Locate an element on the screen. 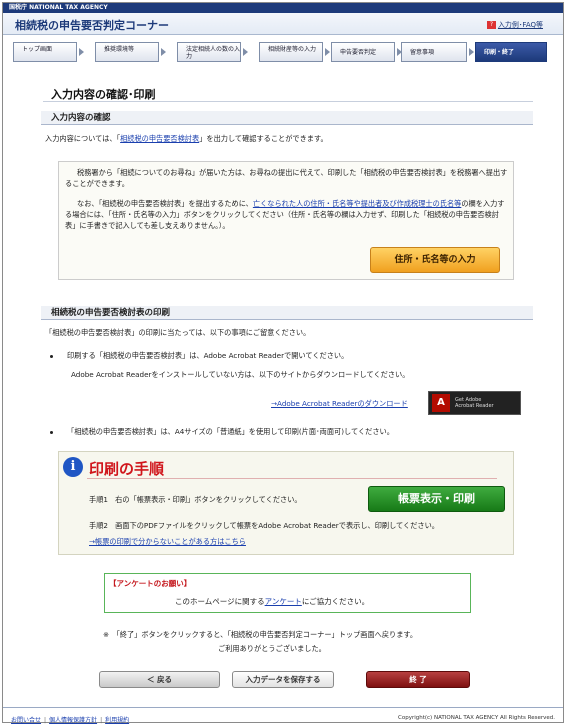 The height and width of the screenshot is (727, 569). step-notes: 留意事項 is located at coordinates (434, 52).